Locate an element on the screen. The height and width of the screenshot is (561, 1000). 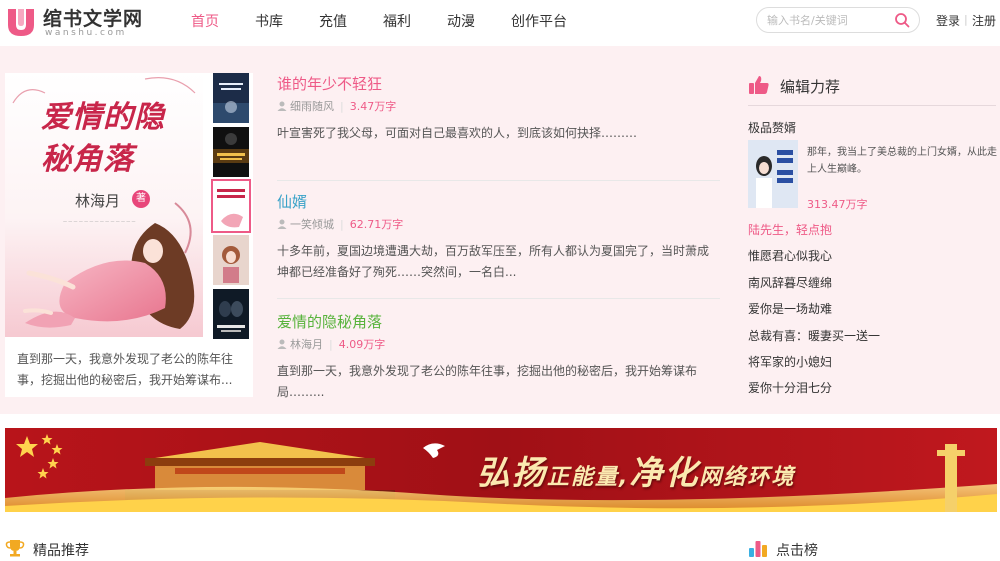
login-link: 登录 is located at coordinates (948, 20).